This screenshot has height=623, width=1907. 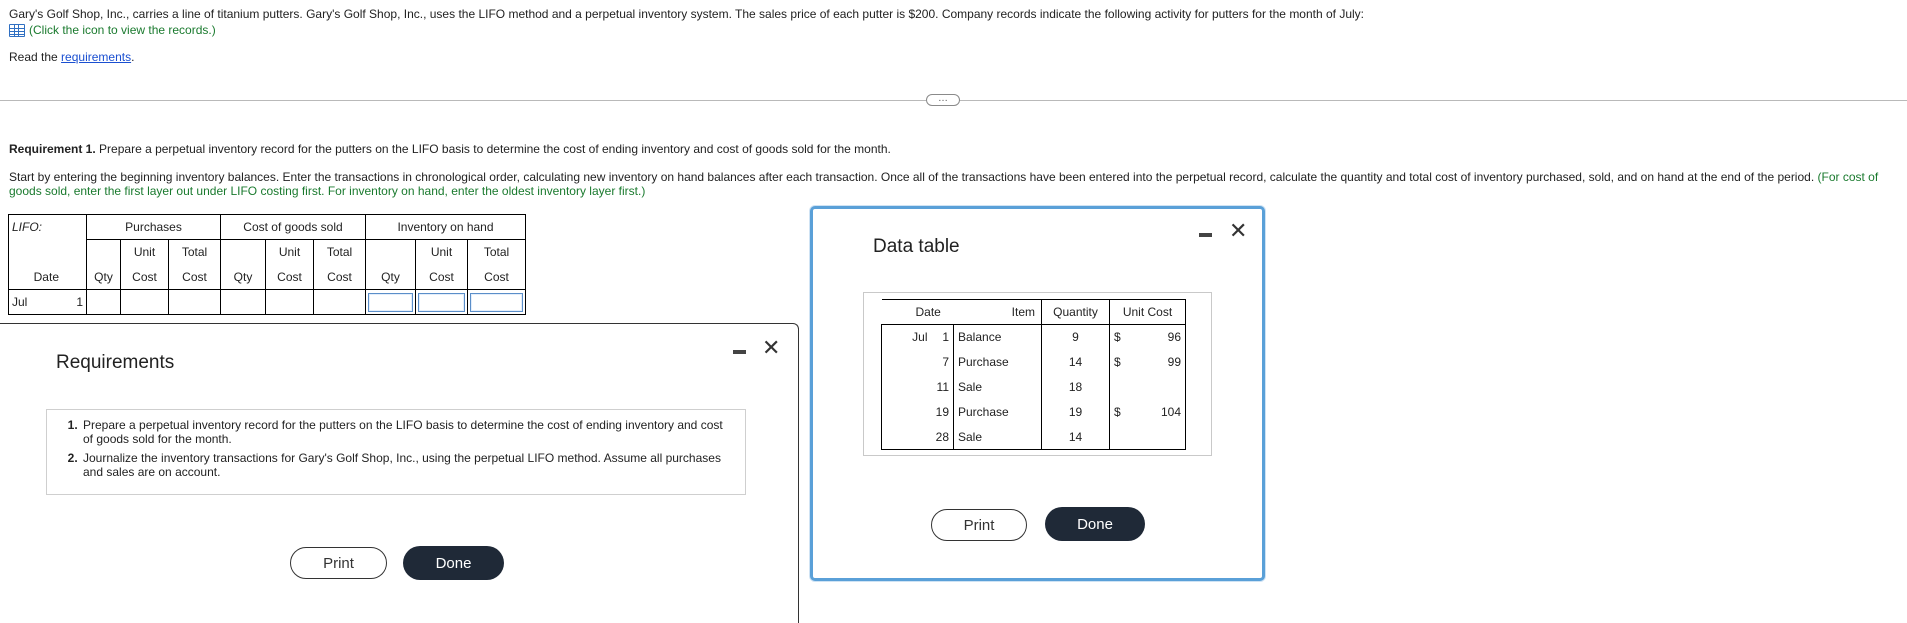 What do you see at coordinates (243, 302) in the screenshot?
I see `cogs-qty-cell` at bounding box center [243, 302].